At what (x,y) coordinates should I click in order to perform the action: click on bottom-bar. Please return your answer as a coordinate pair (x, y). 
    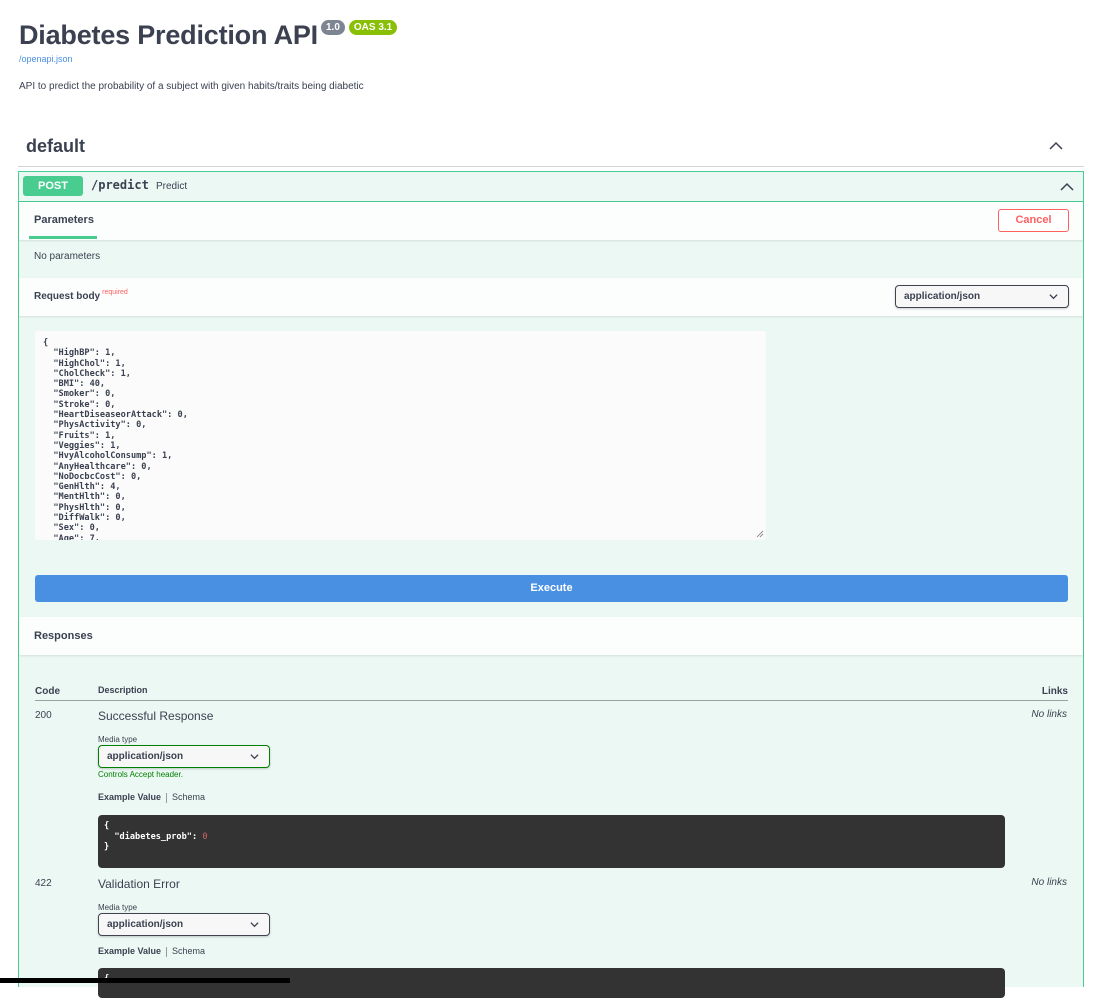
    Looking at the image, I should click on (145, 980).